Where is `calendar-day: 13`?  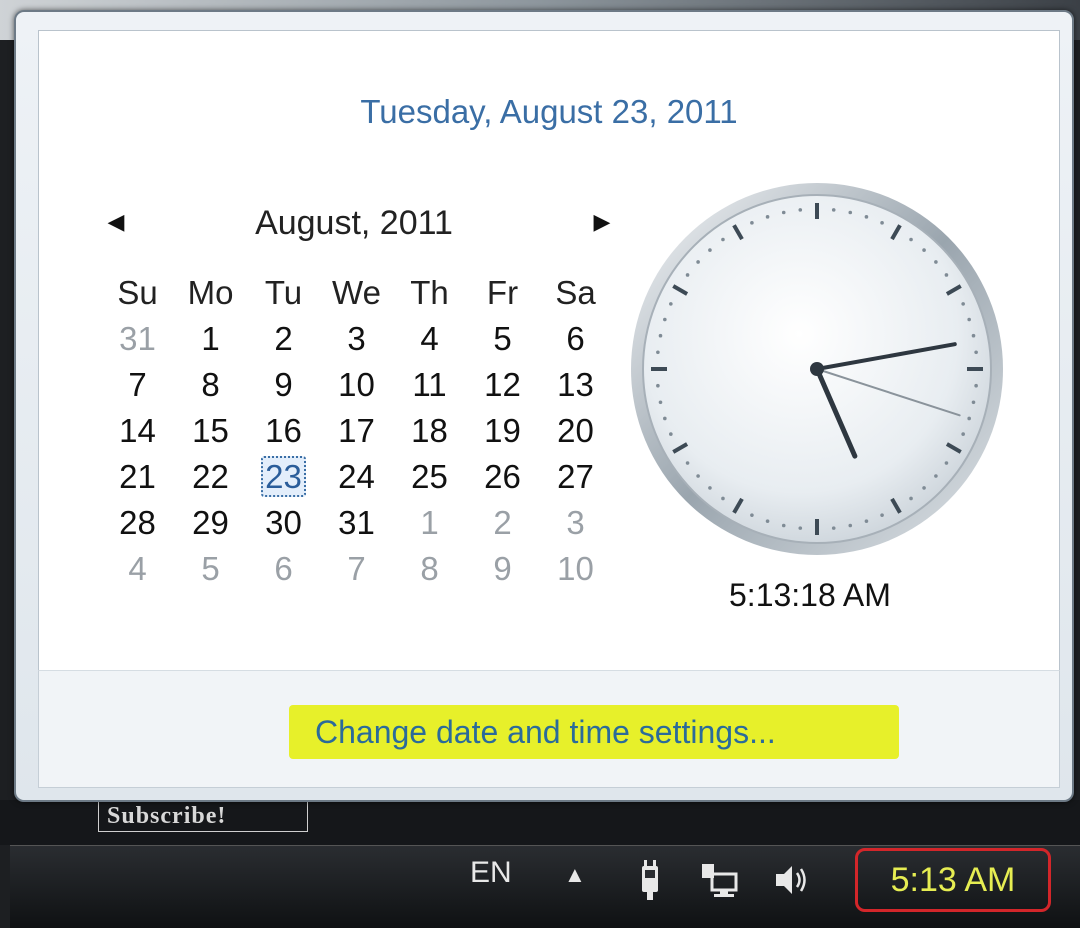
calendar-day: 13 is located at coordinates (575, 386).